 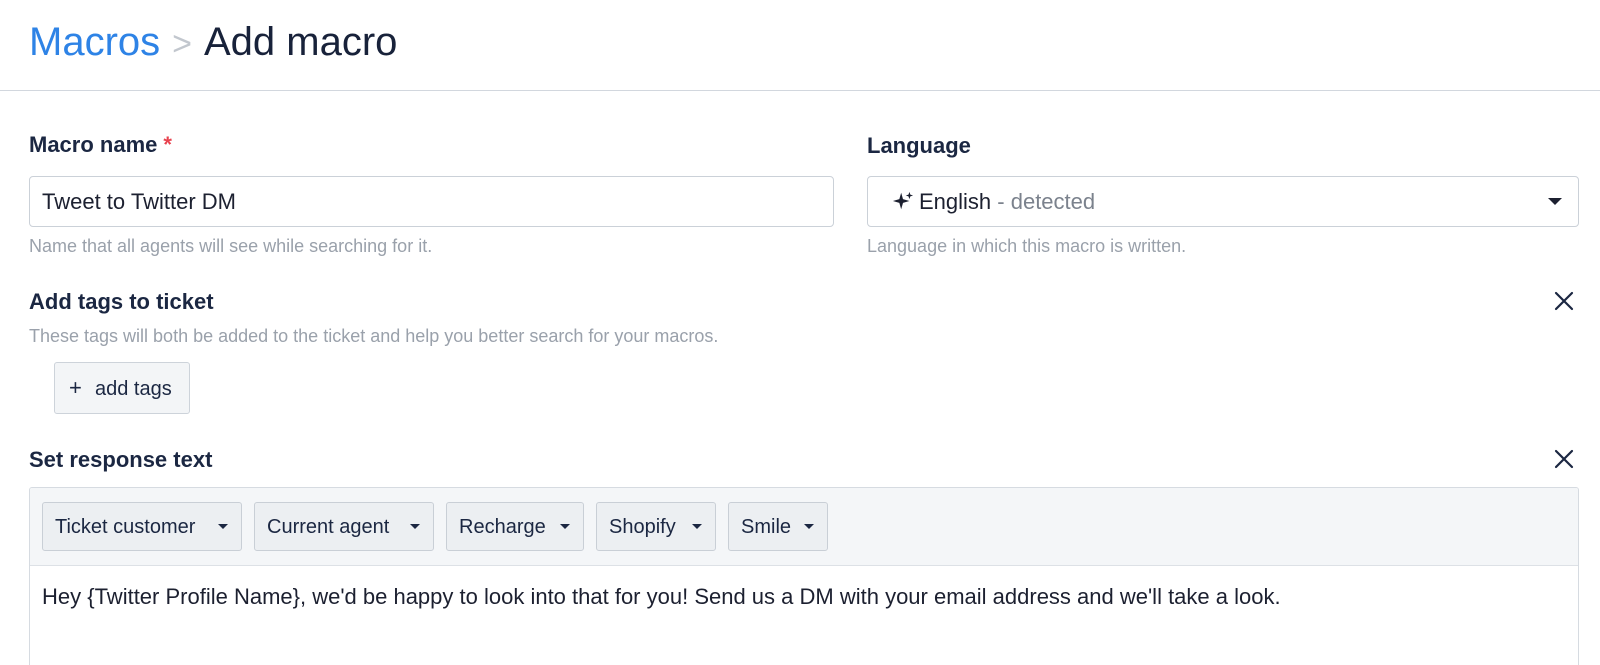 What do you see at coordinates (93, 144) in the screenshot?
I see `macro-name-label-text: Macro name` at bounding box center [93, 144].